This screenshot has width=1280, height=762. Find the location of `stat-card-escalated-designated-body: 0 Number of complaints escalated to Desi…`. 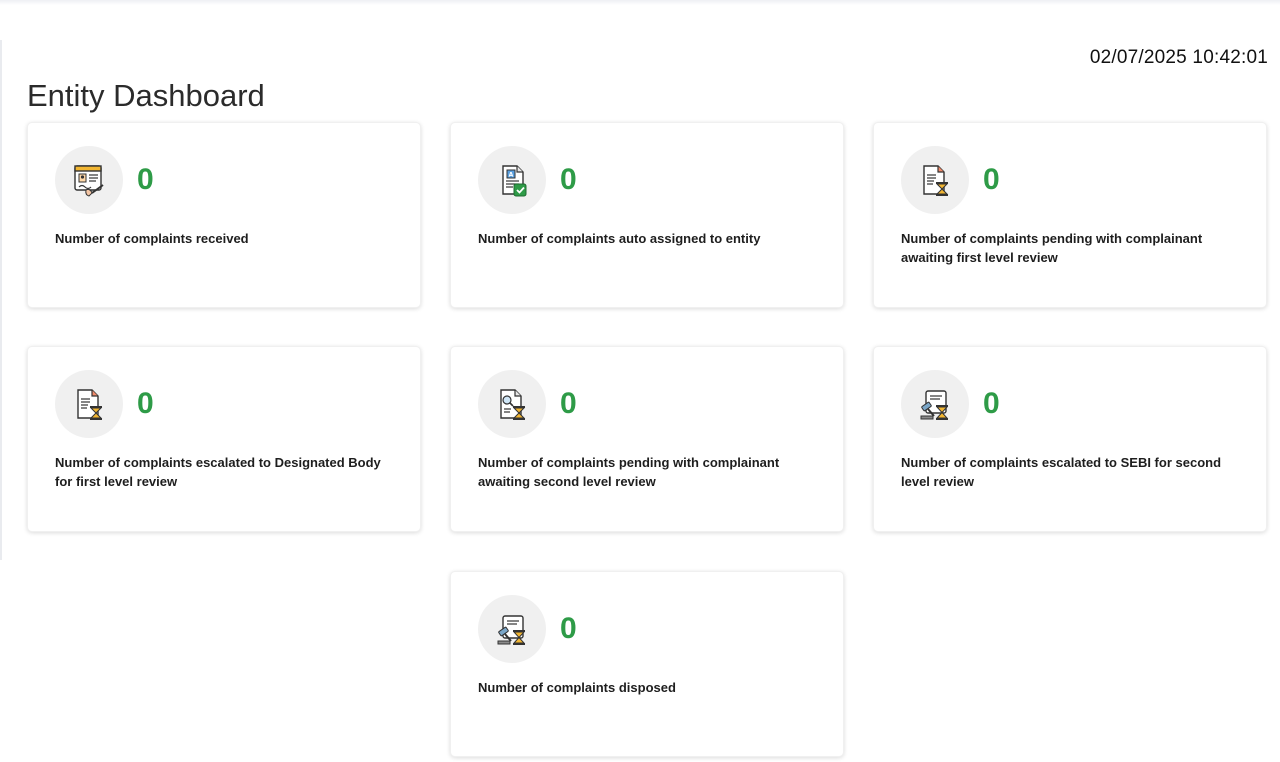

stat-card-escalated-designated-body: 0 Number of complaints escalated to Desi… is located at coordinates (224, 439).